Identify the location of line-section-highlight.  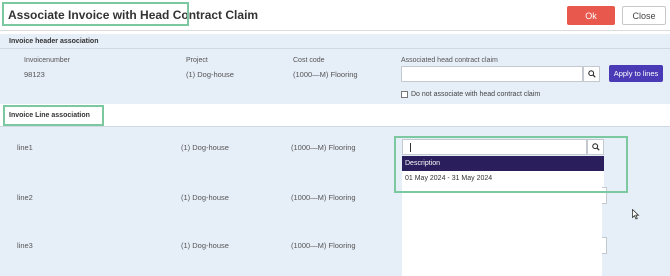
(53, 115).